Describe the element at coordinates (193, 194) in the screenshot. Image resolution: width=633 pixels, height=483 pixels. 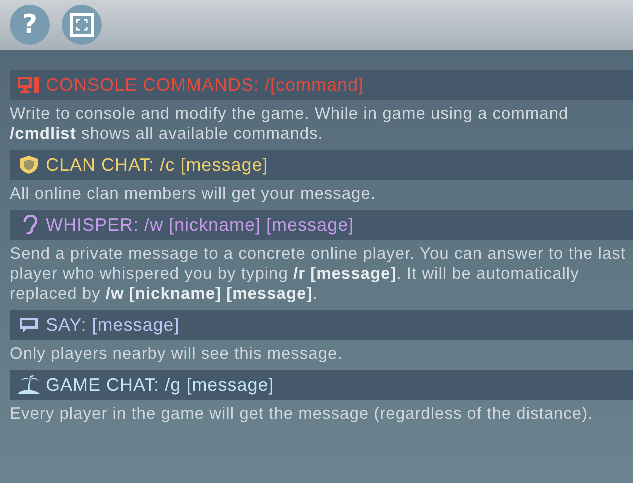
I see `section-description: All online clan members will get your message.` at that location.